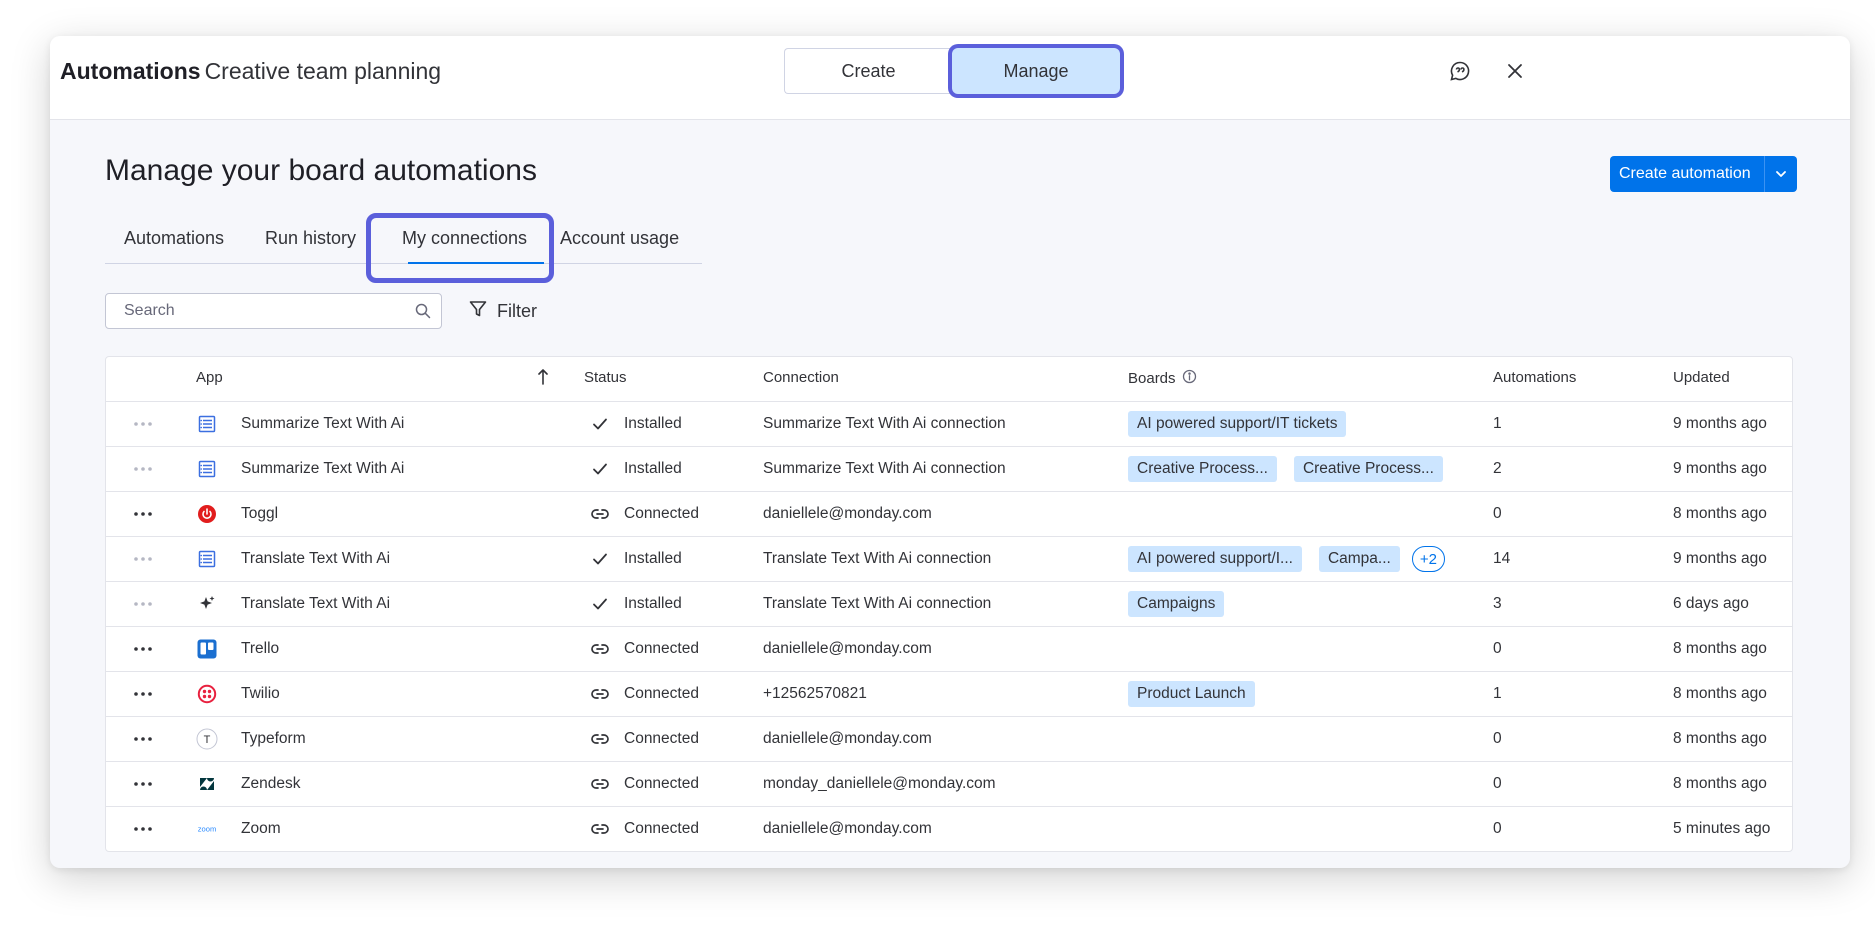 The image size is (1875, 933). What do you see at coordinates (502, 311) in the screenshot?
I see `filter-button: Filter` at bounding box center [502, 311].